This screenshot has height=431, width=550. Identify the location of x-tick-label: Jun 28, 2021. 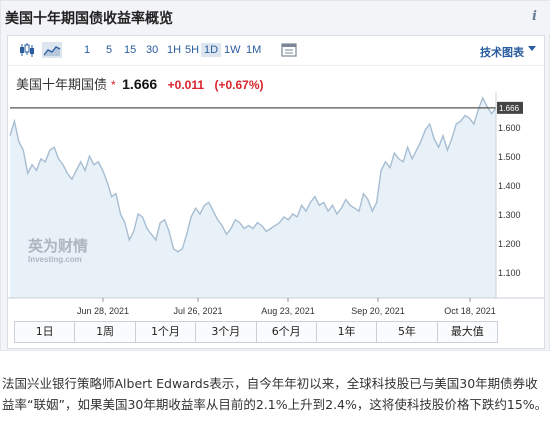
(103, 311).